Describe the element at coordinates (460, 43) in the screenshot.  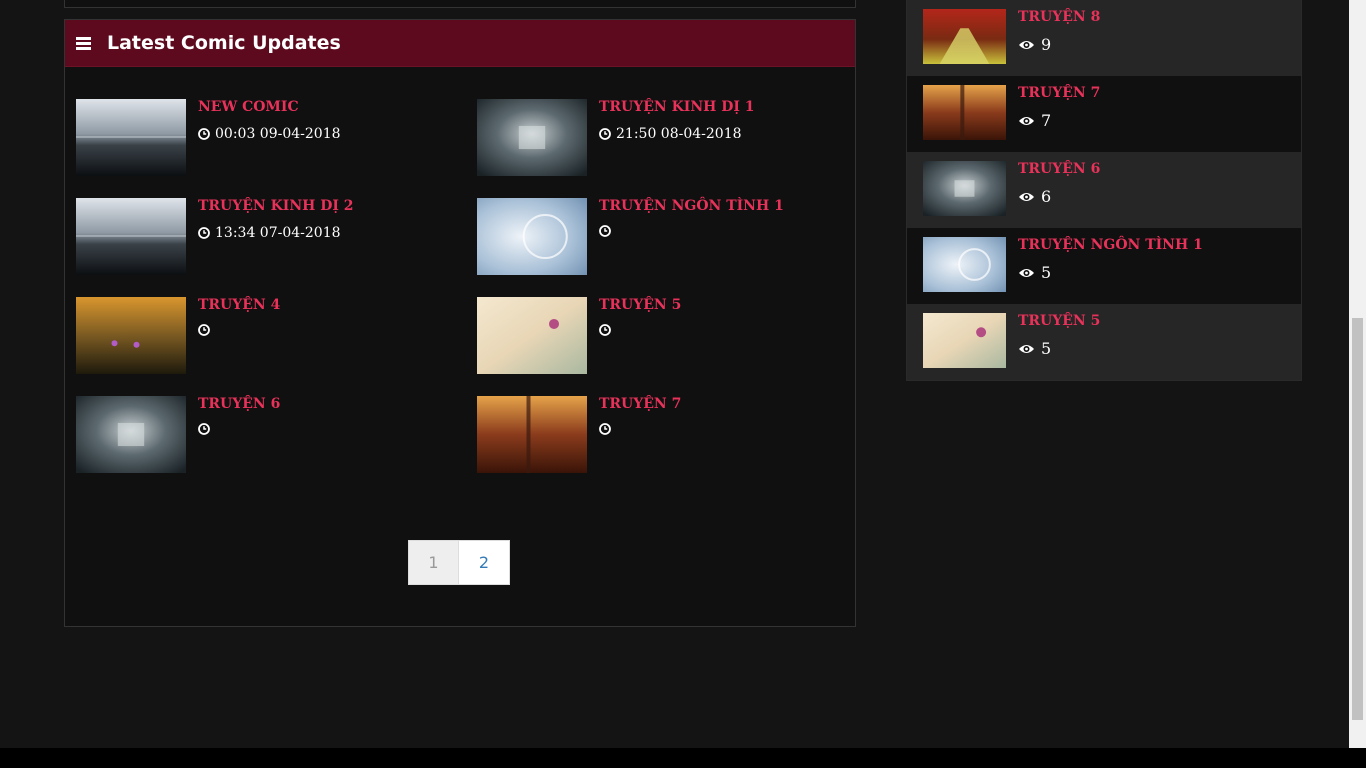
I see `panel-header: Latest Comic Updates` at that location.